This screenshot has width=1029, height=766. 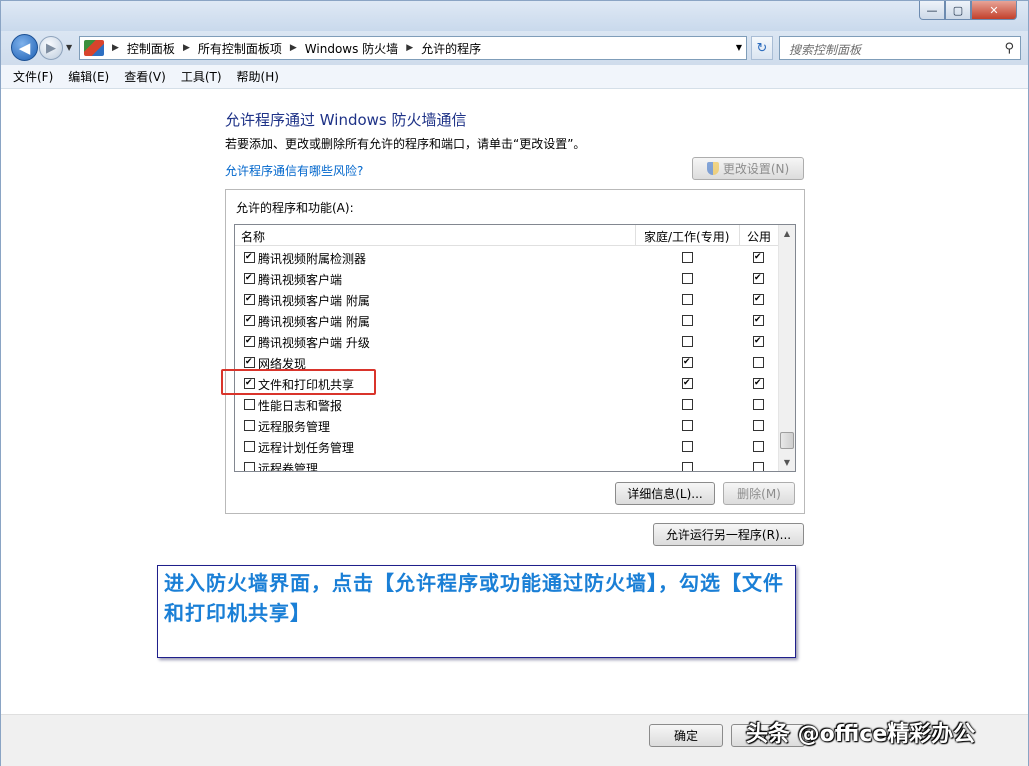 What do you see at coordinates (94, 48) in the screenshot?
I see `control-panel-icon` at bounding box center [94, 48].